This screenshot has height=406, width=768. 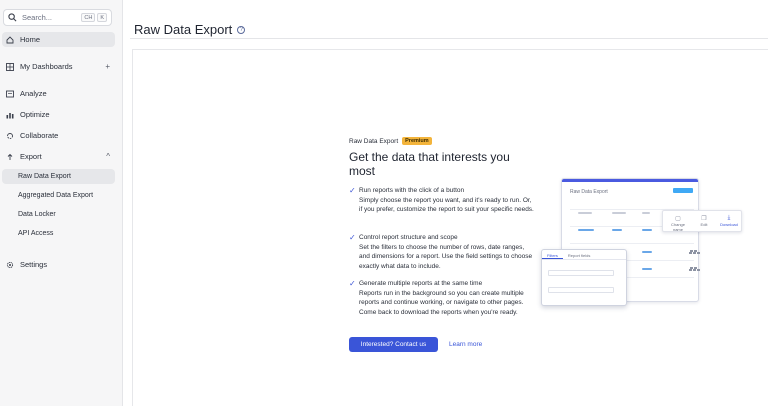 I want to click on promo-eyebrow: Raw Data Export Premium, so click(x=390, y=141).